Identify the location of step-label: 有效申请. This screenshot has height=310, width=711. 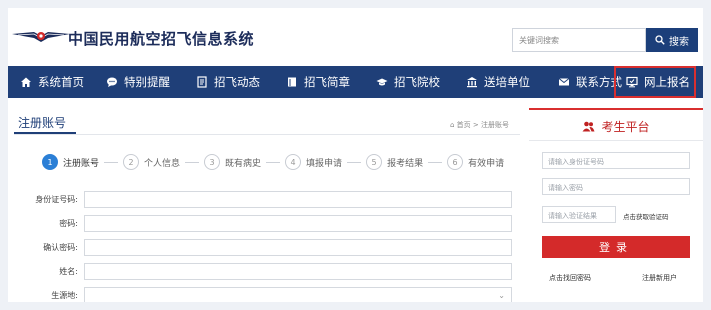
(486, 163).